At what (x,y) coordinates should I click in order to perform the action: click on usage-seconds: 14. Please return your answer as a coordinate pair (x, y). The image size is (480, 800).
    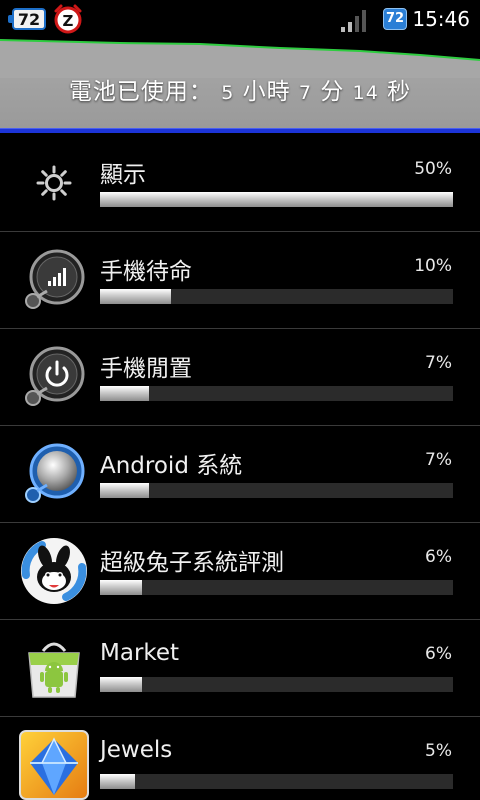
    Looking at the image, I should click on (365, 93).